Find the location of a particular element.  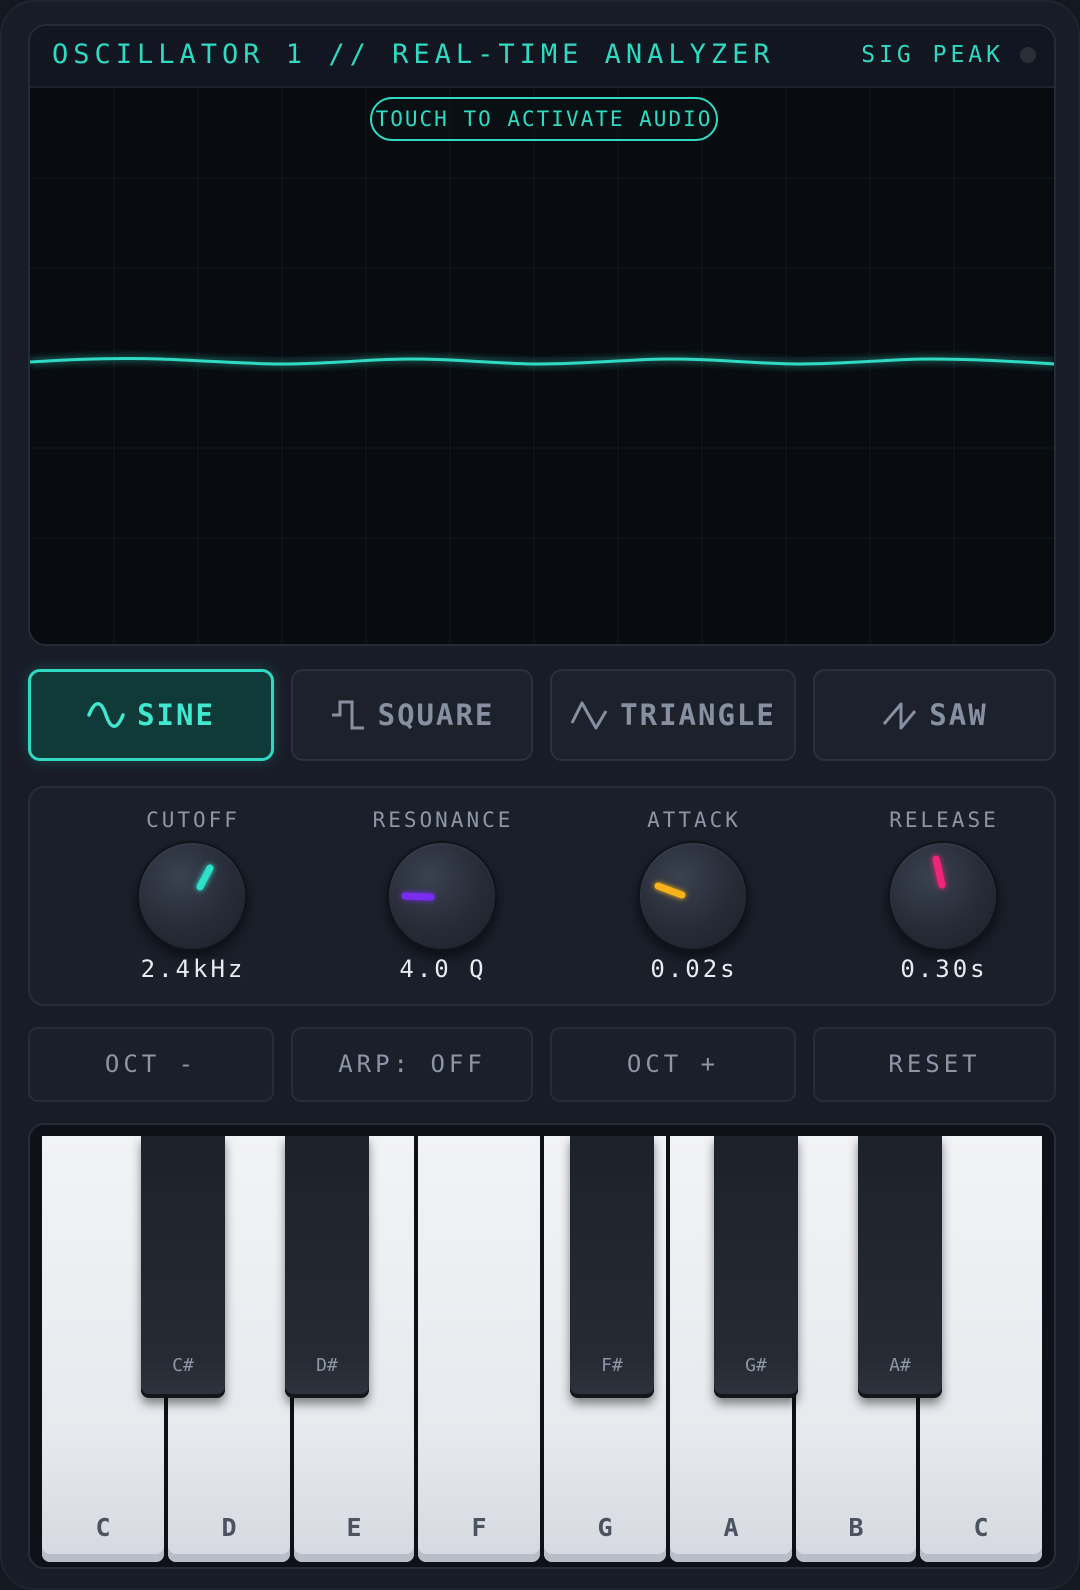

resonance-control: RESONANCE 4.0 Q is located at coordinates (443, 898).